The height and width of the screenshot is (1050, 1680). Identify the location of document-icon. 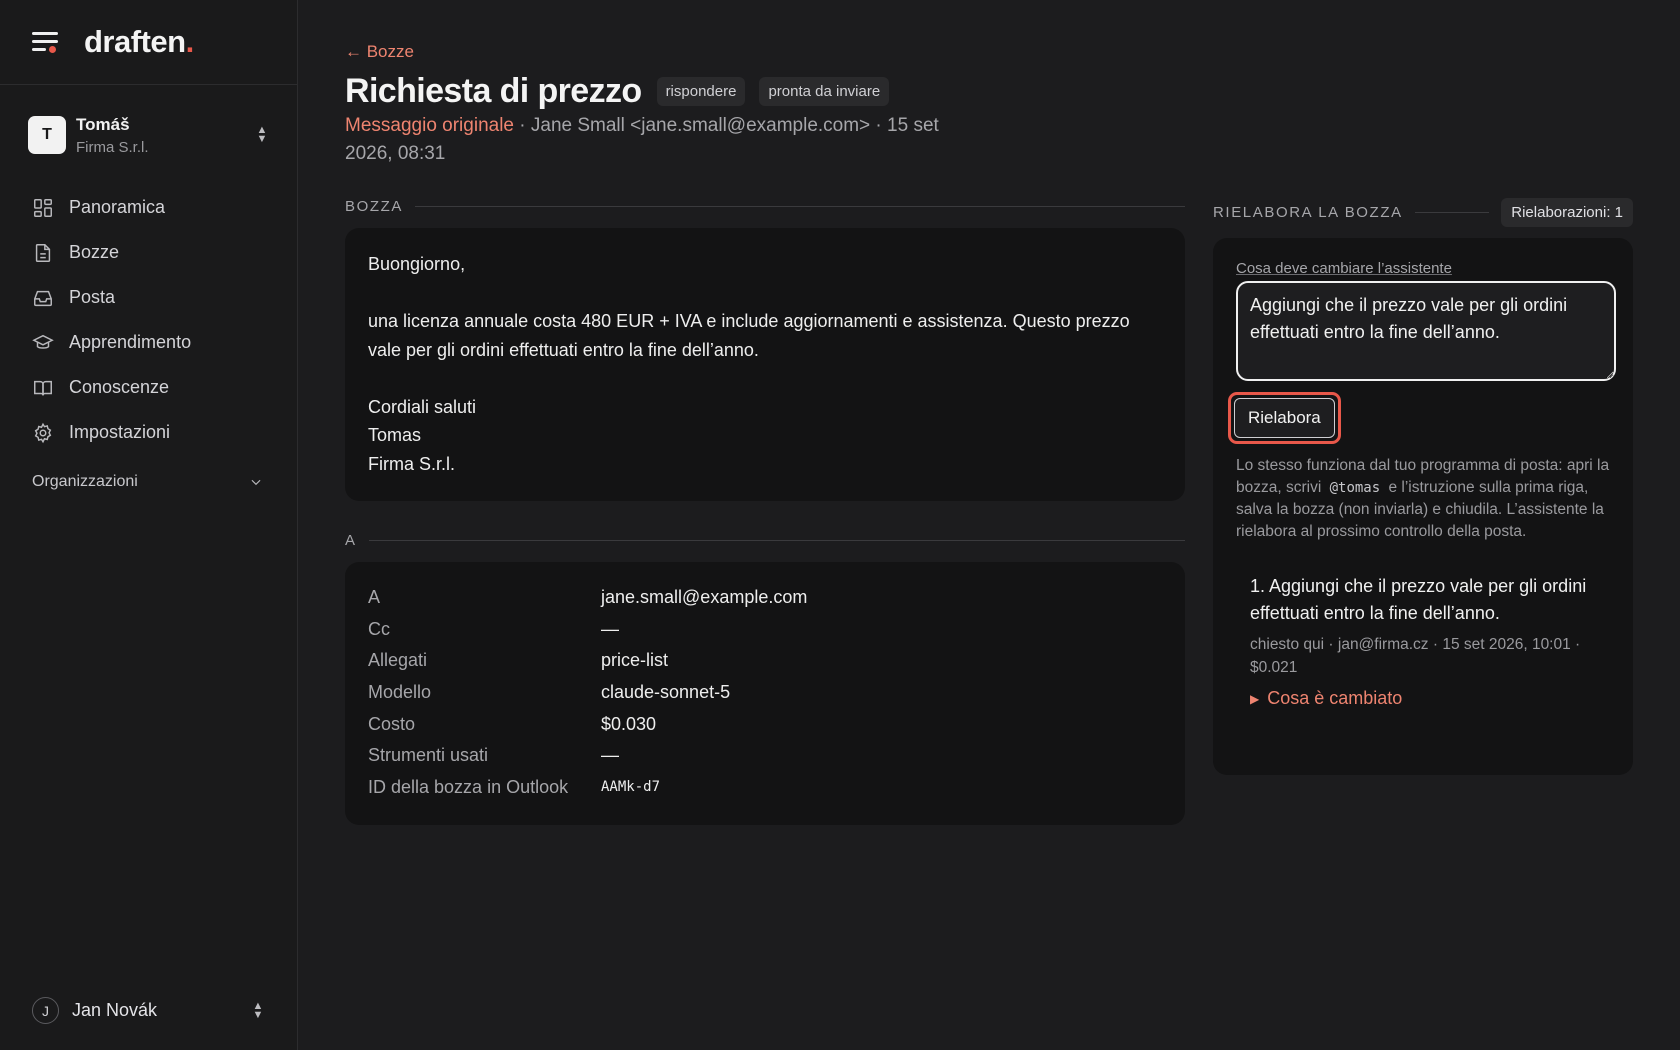
(43, 252).